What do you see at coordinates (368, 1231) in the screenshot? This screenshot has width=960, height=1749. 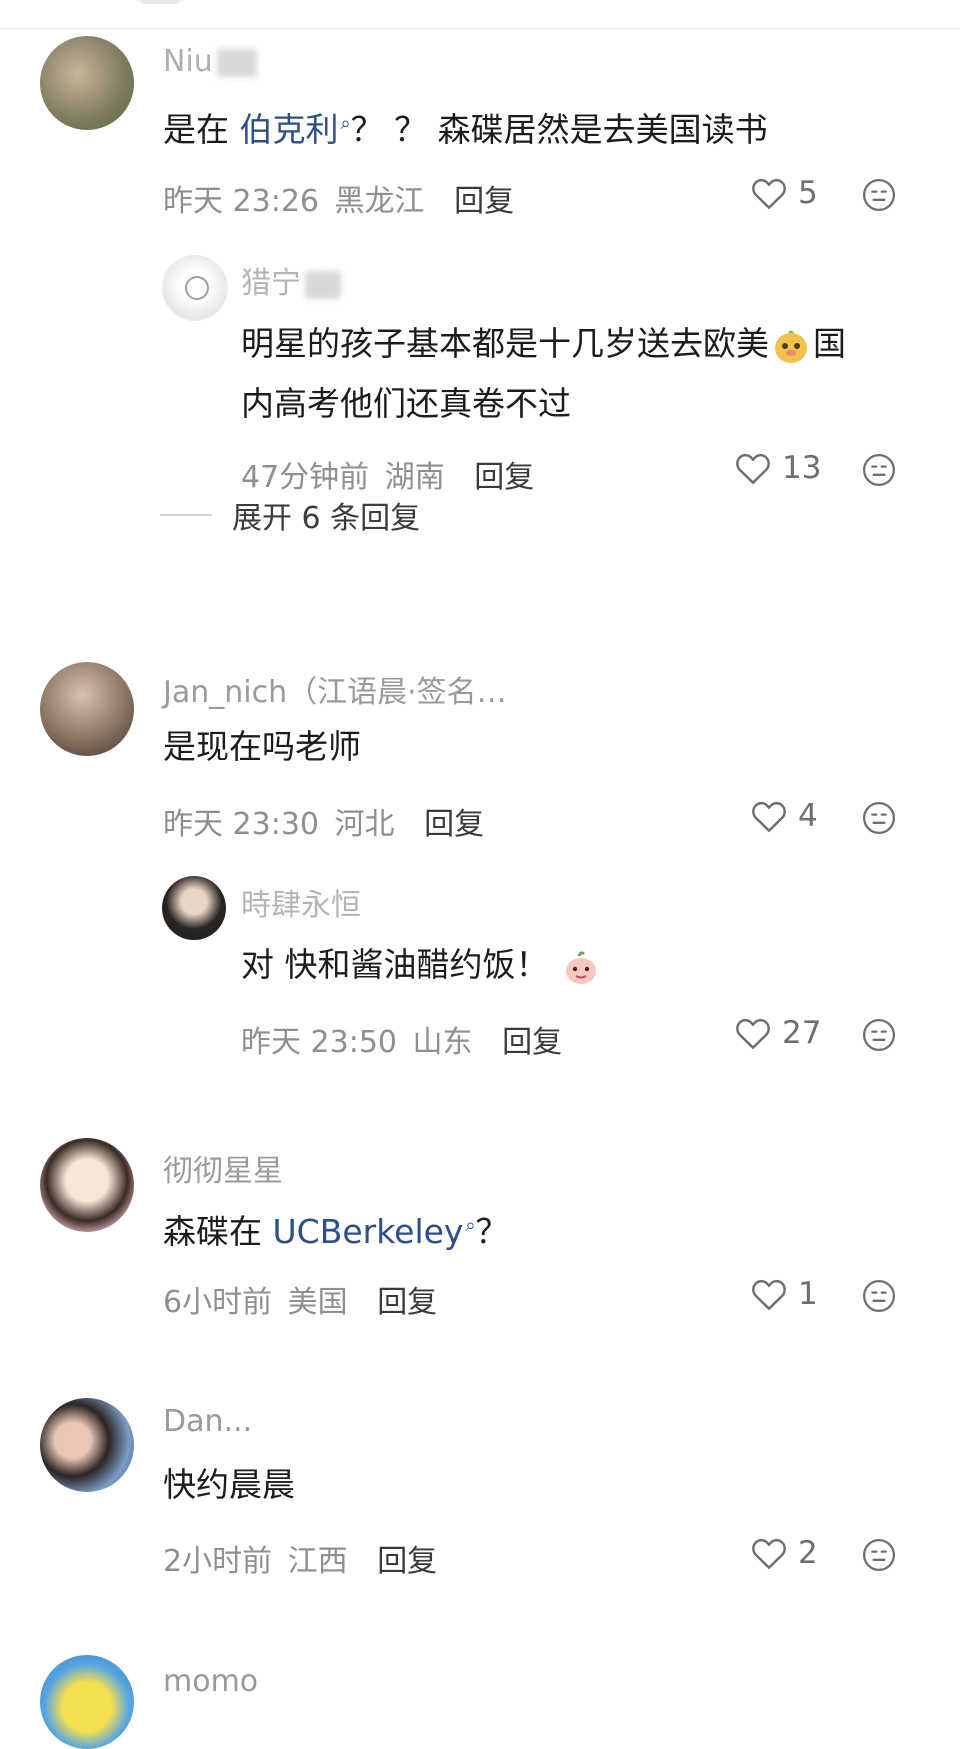 I see `search-link: UCBerkeley` at bounding box center [368, 1231].